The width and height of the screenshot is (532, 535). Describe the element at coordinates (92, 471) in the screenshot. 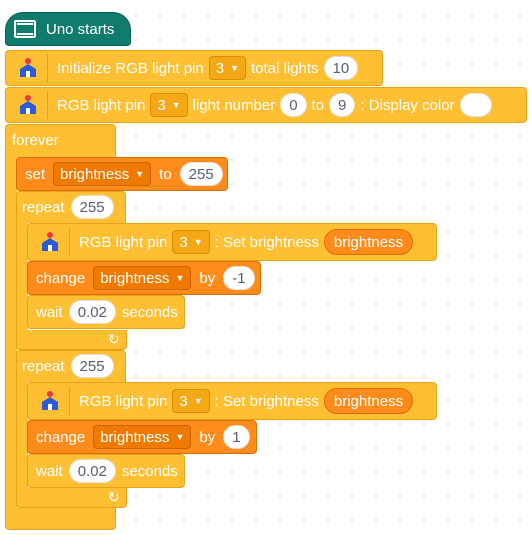

I see `wait2-value-input: 0.02` at that location.